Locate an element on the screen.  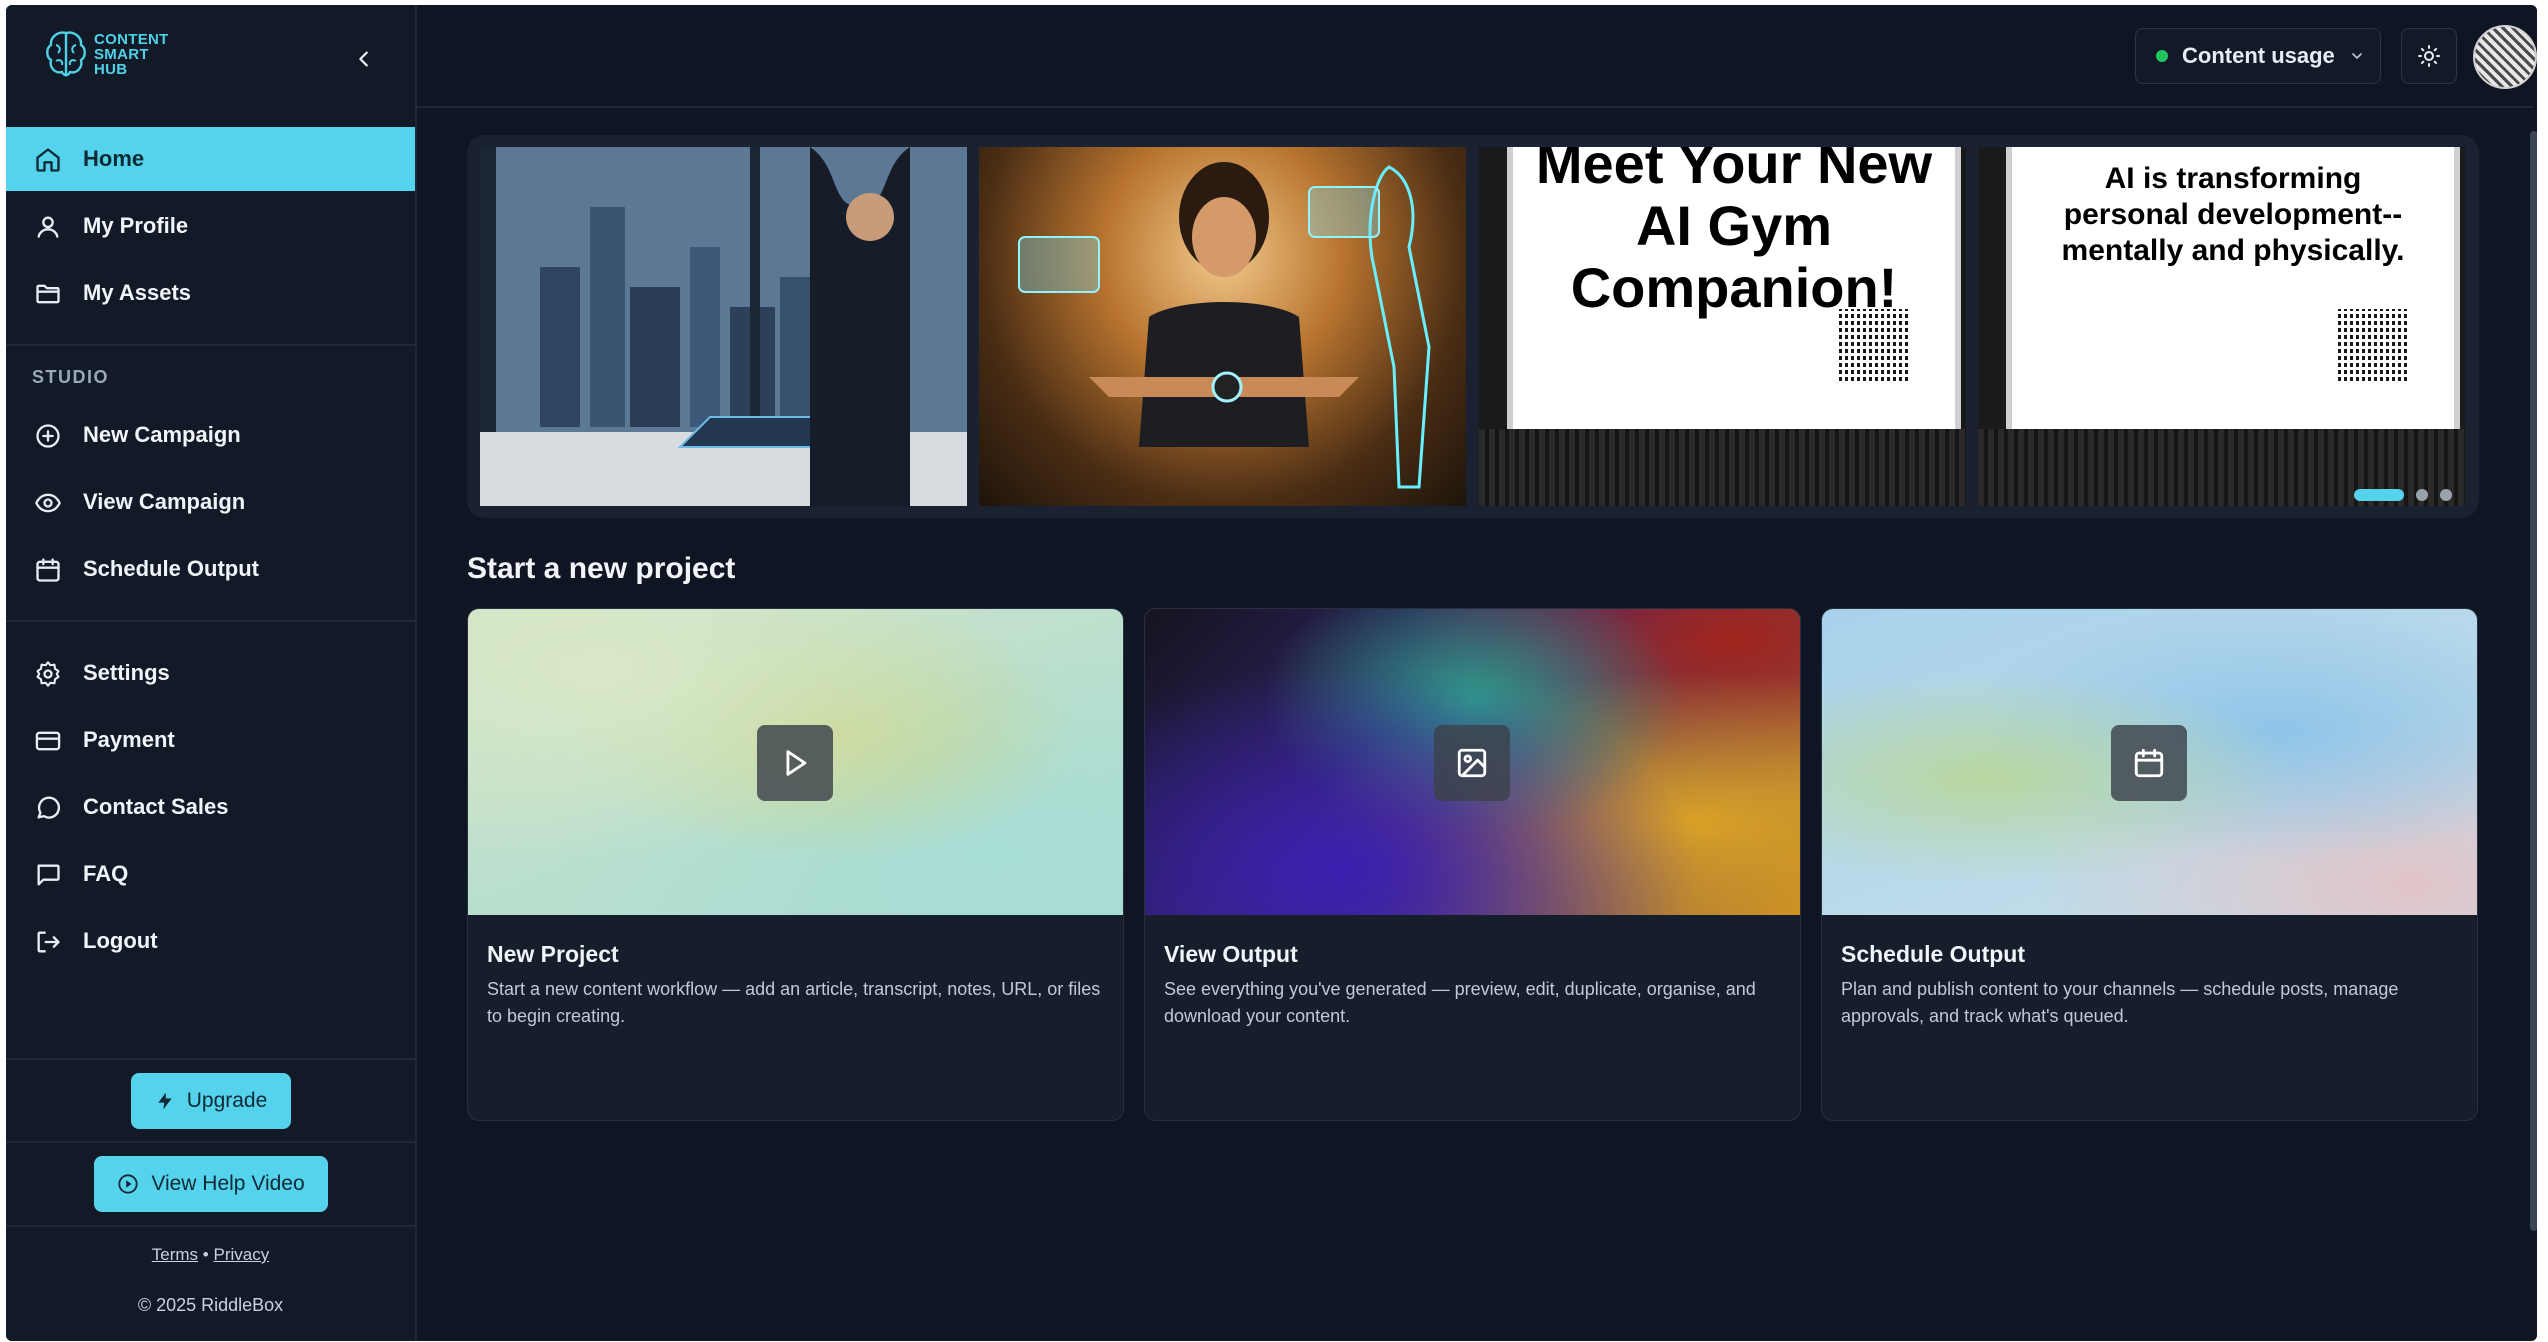
sidebar-item-view-campaign: View Campaign is located at coordinates (210, 502).